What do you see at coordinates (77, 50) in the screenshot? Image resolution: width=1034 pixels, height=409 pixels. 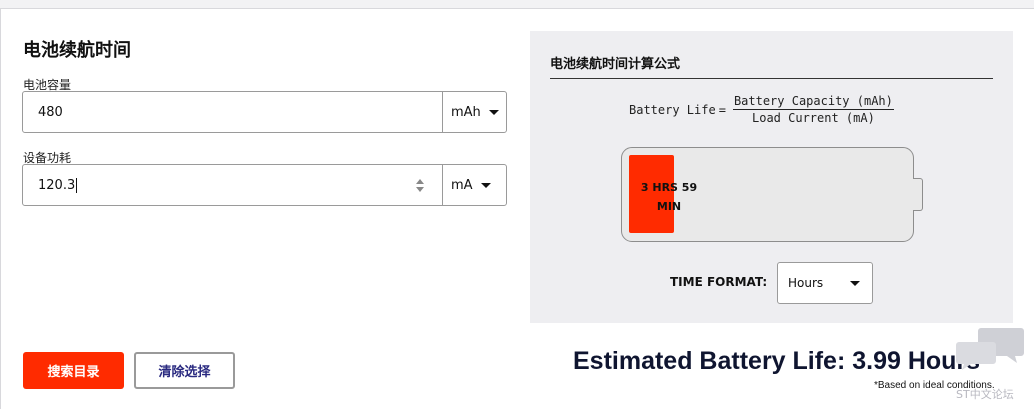 I see `page-title: 电池续航时间` at bounding box center [77, 50].